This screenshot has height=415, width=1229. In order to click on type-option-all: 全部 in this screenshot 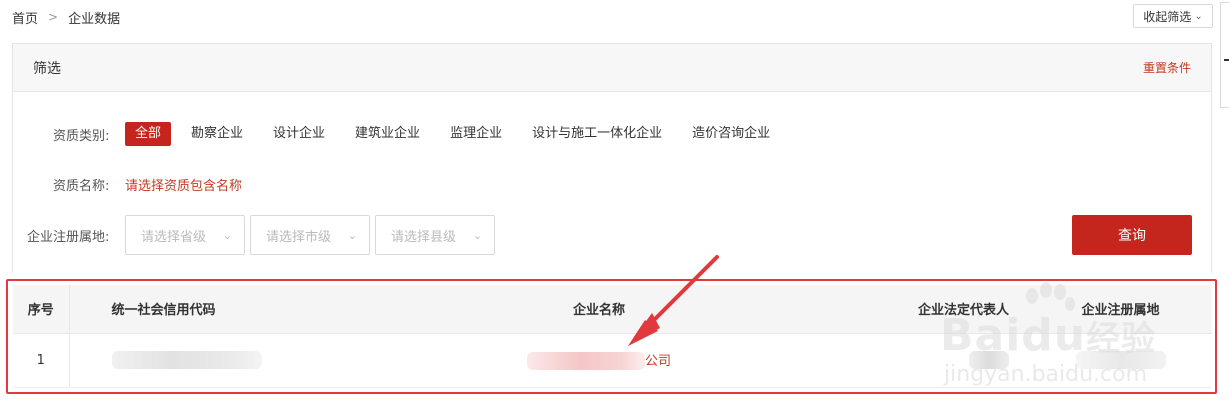, I will do `click(148, 134)`.